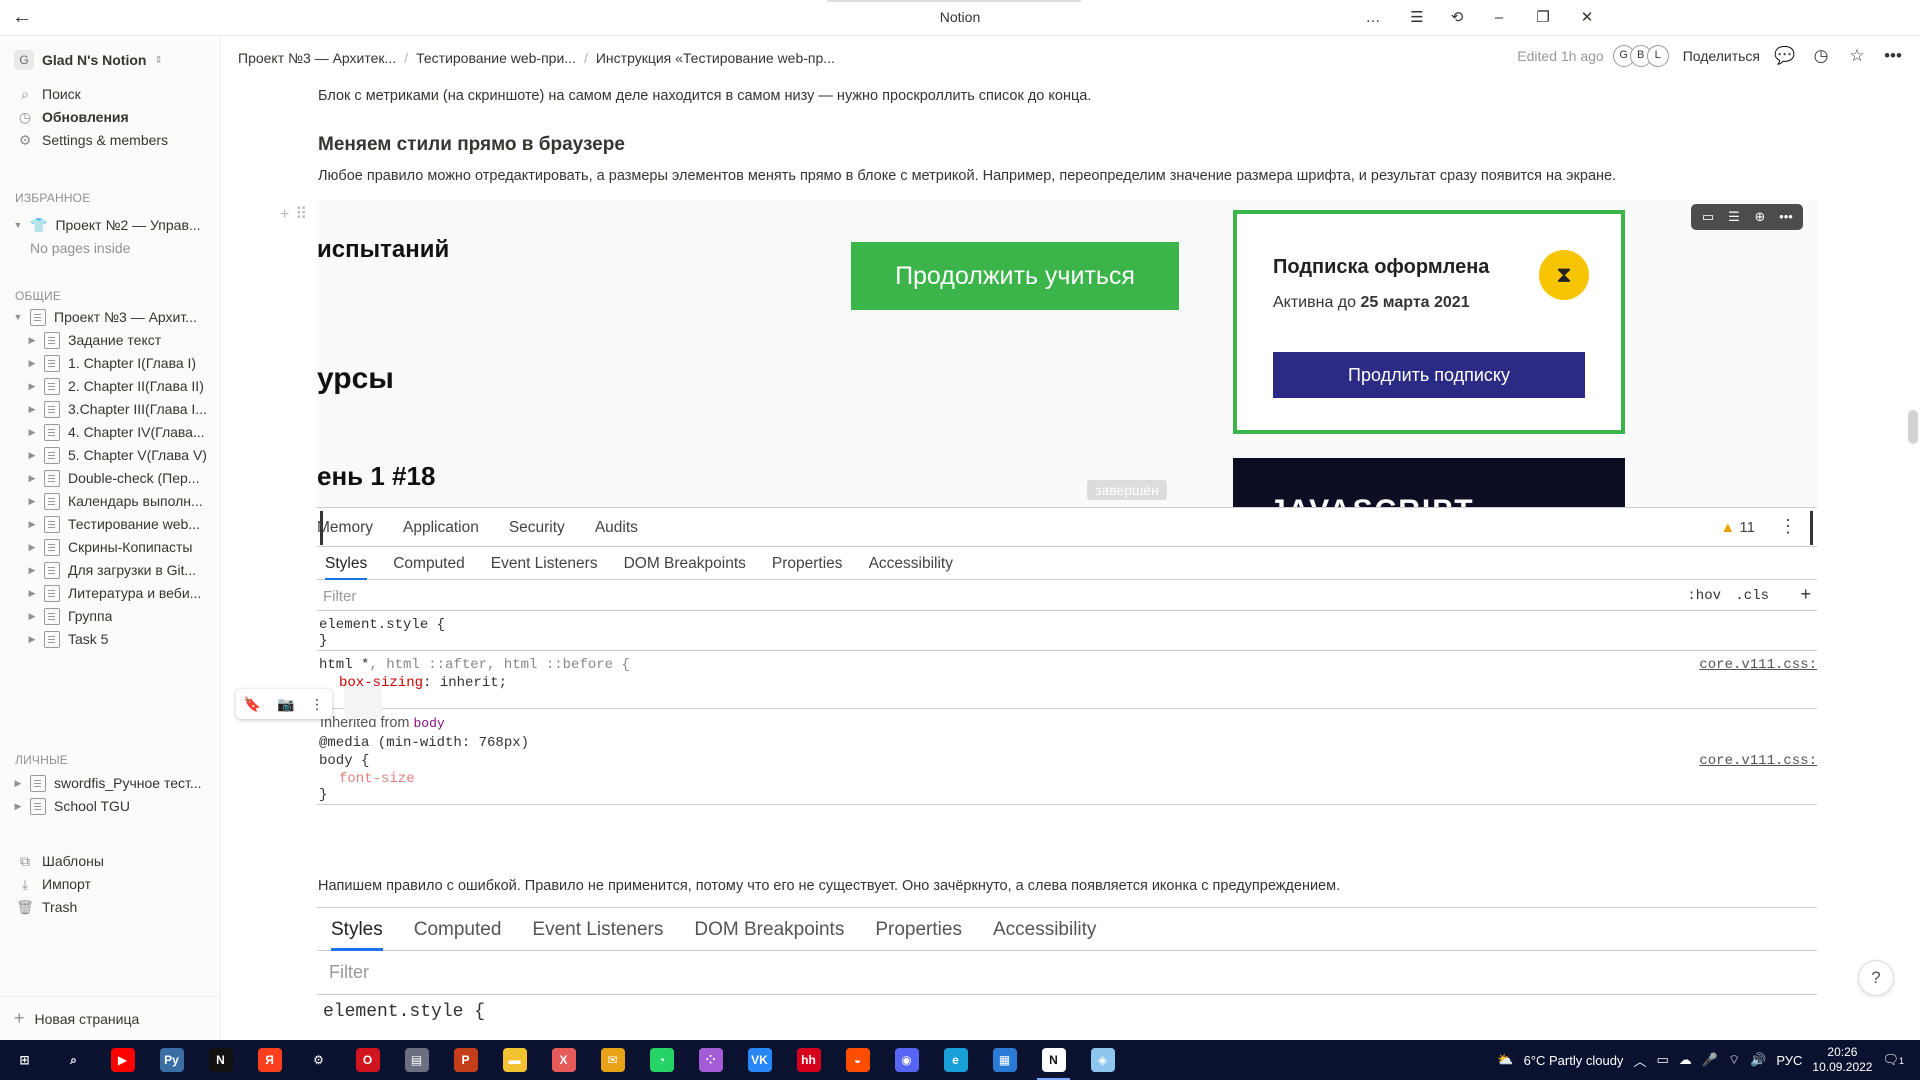 The image size is (1920, 1080). I want to click on sidebar-item-label: Task 5, so click(88, 639).